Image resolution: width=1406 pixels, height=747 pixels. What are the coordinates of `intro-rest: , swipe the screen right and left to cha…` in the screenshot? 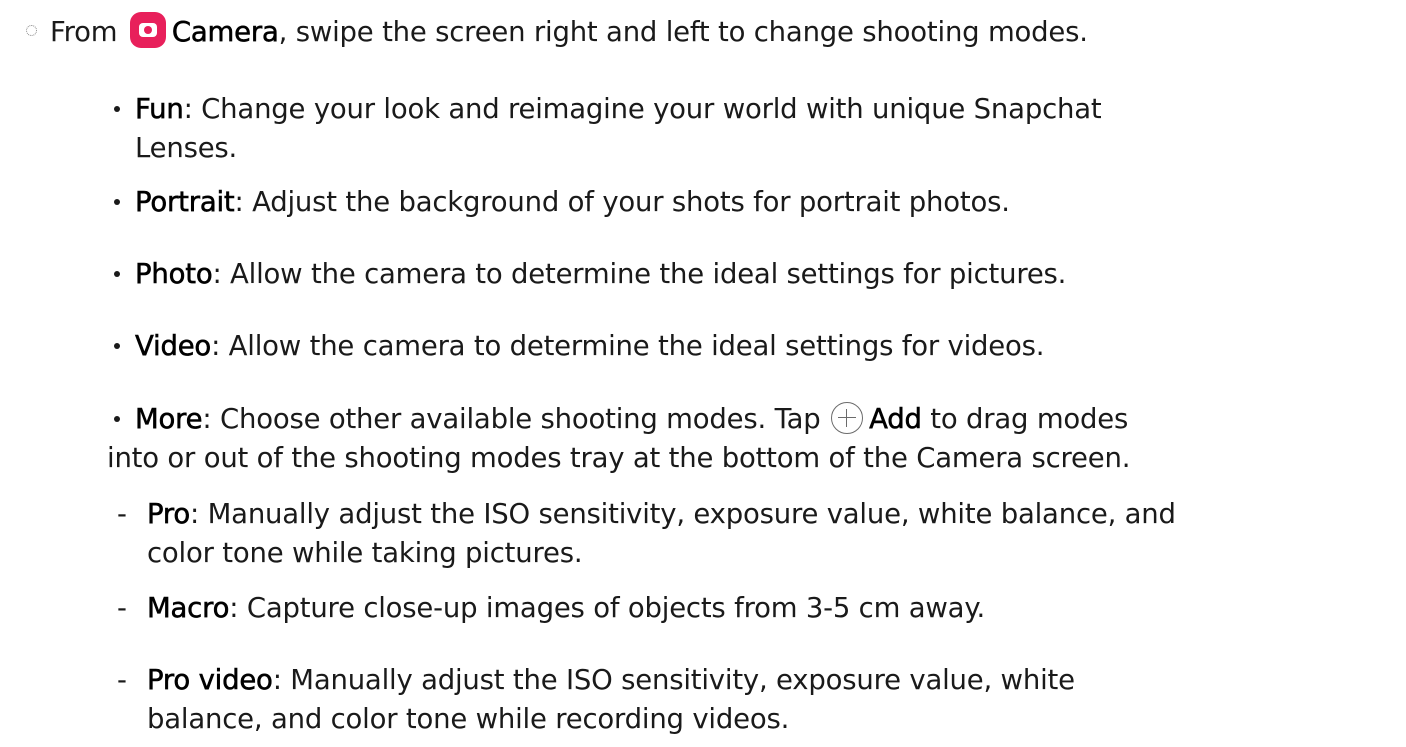 It's located at (683, 32).